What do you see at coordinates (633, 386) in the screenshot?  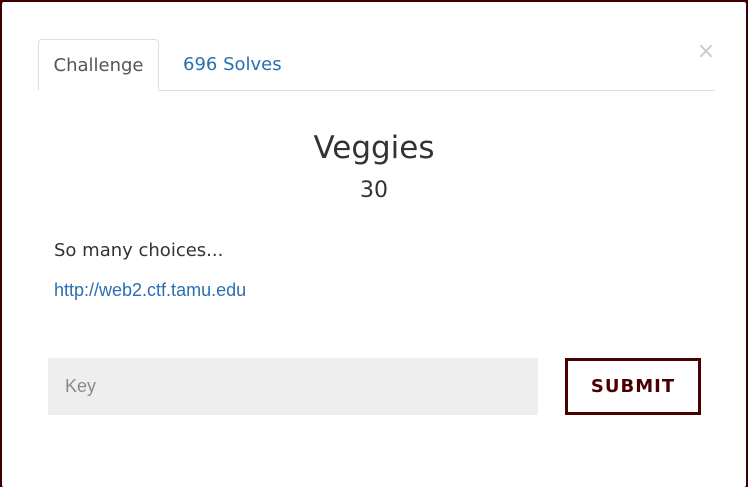 I see `submit-button: SUBMIT` at bounding box center [633, 386].